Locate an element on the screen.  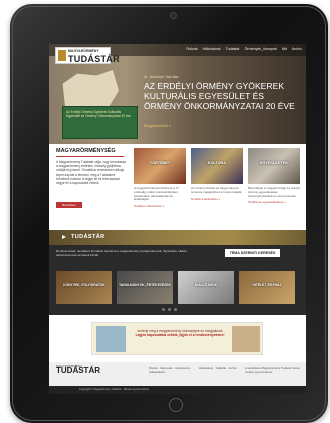
card-link: Tovább az egyesületekhez » is located at coordinates (274, 202).